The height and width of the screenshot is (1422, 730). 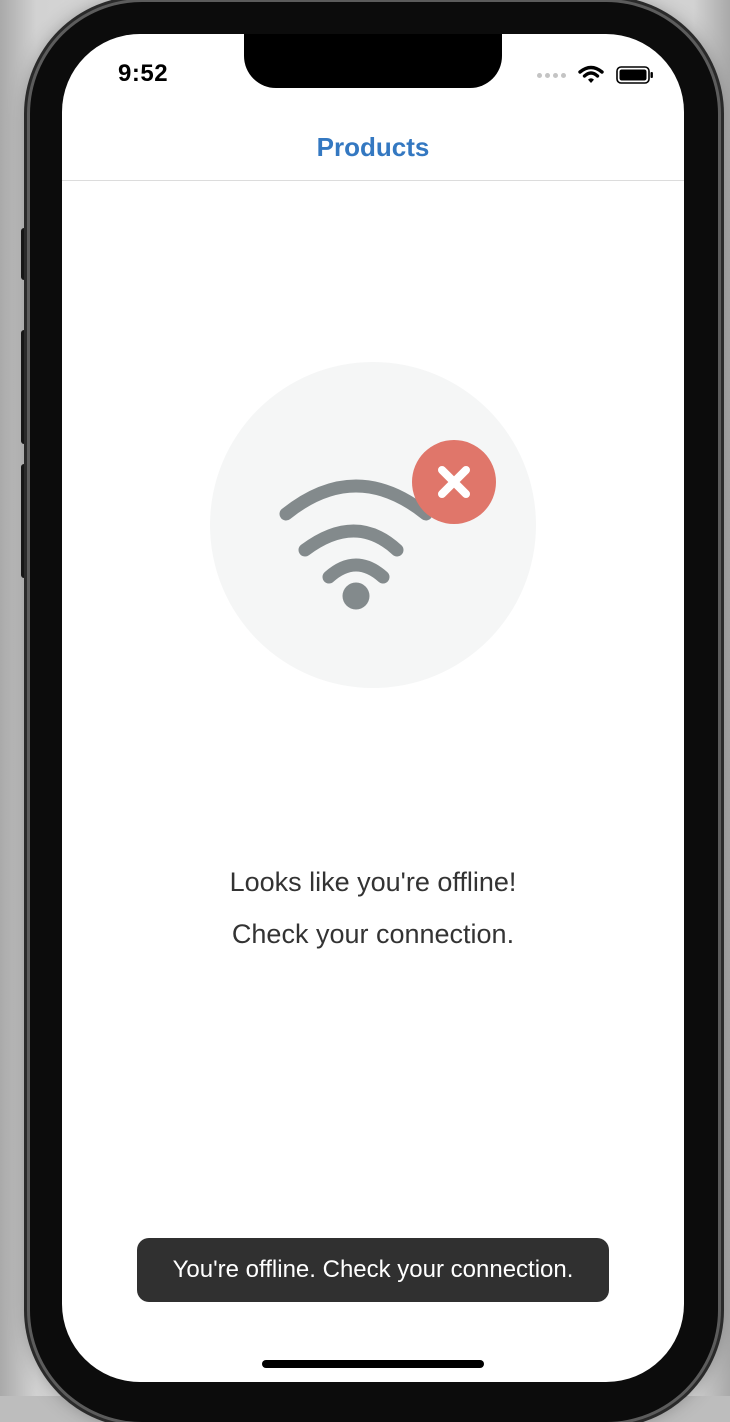 What do you see at coordinates (143, 73) in the screenshot?
I see `status-time: 9:52` at bounding box center [143, 73].